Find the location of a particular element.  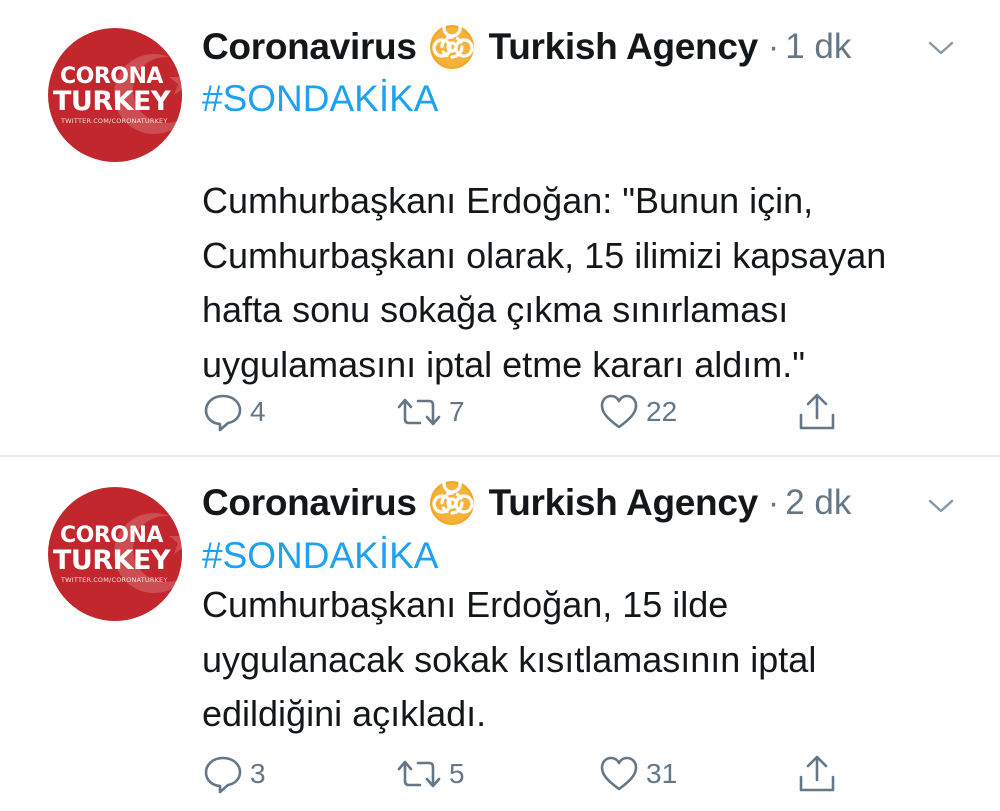

retweet-count: 7 is located at coordinates (457, 411).